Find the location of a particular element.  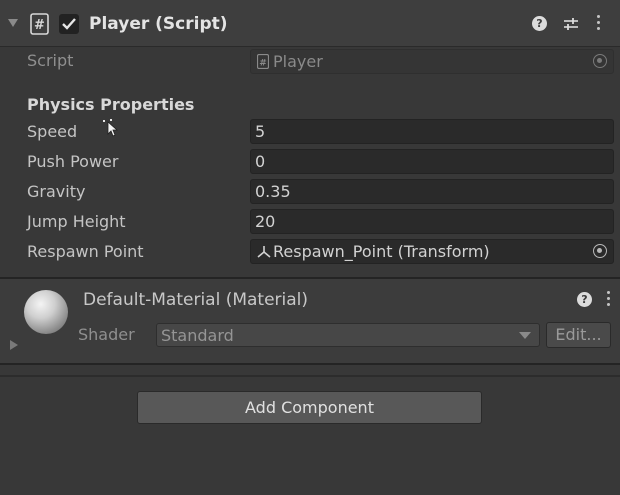

push-power-label: Push Power is located at coordinates (73, 161).